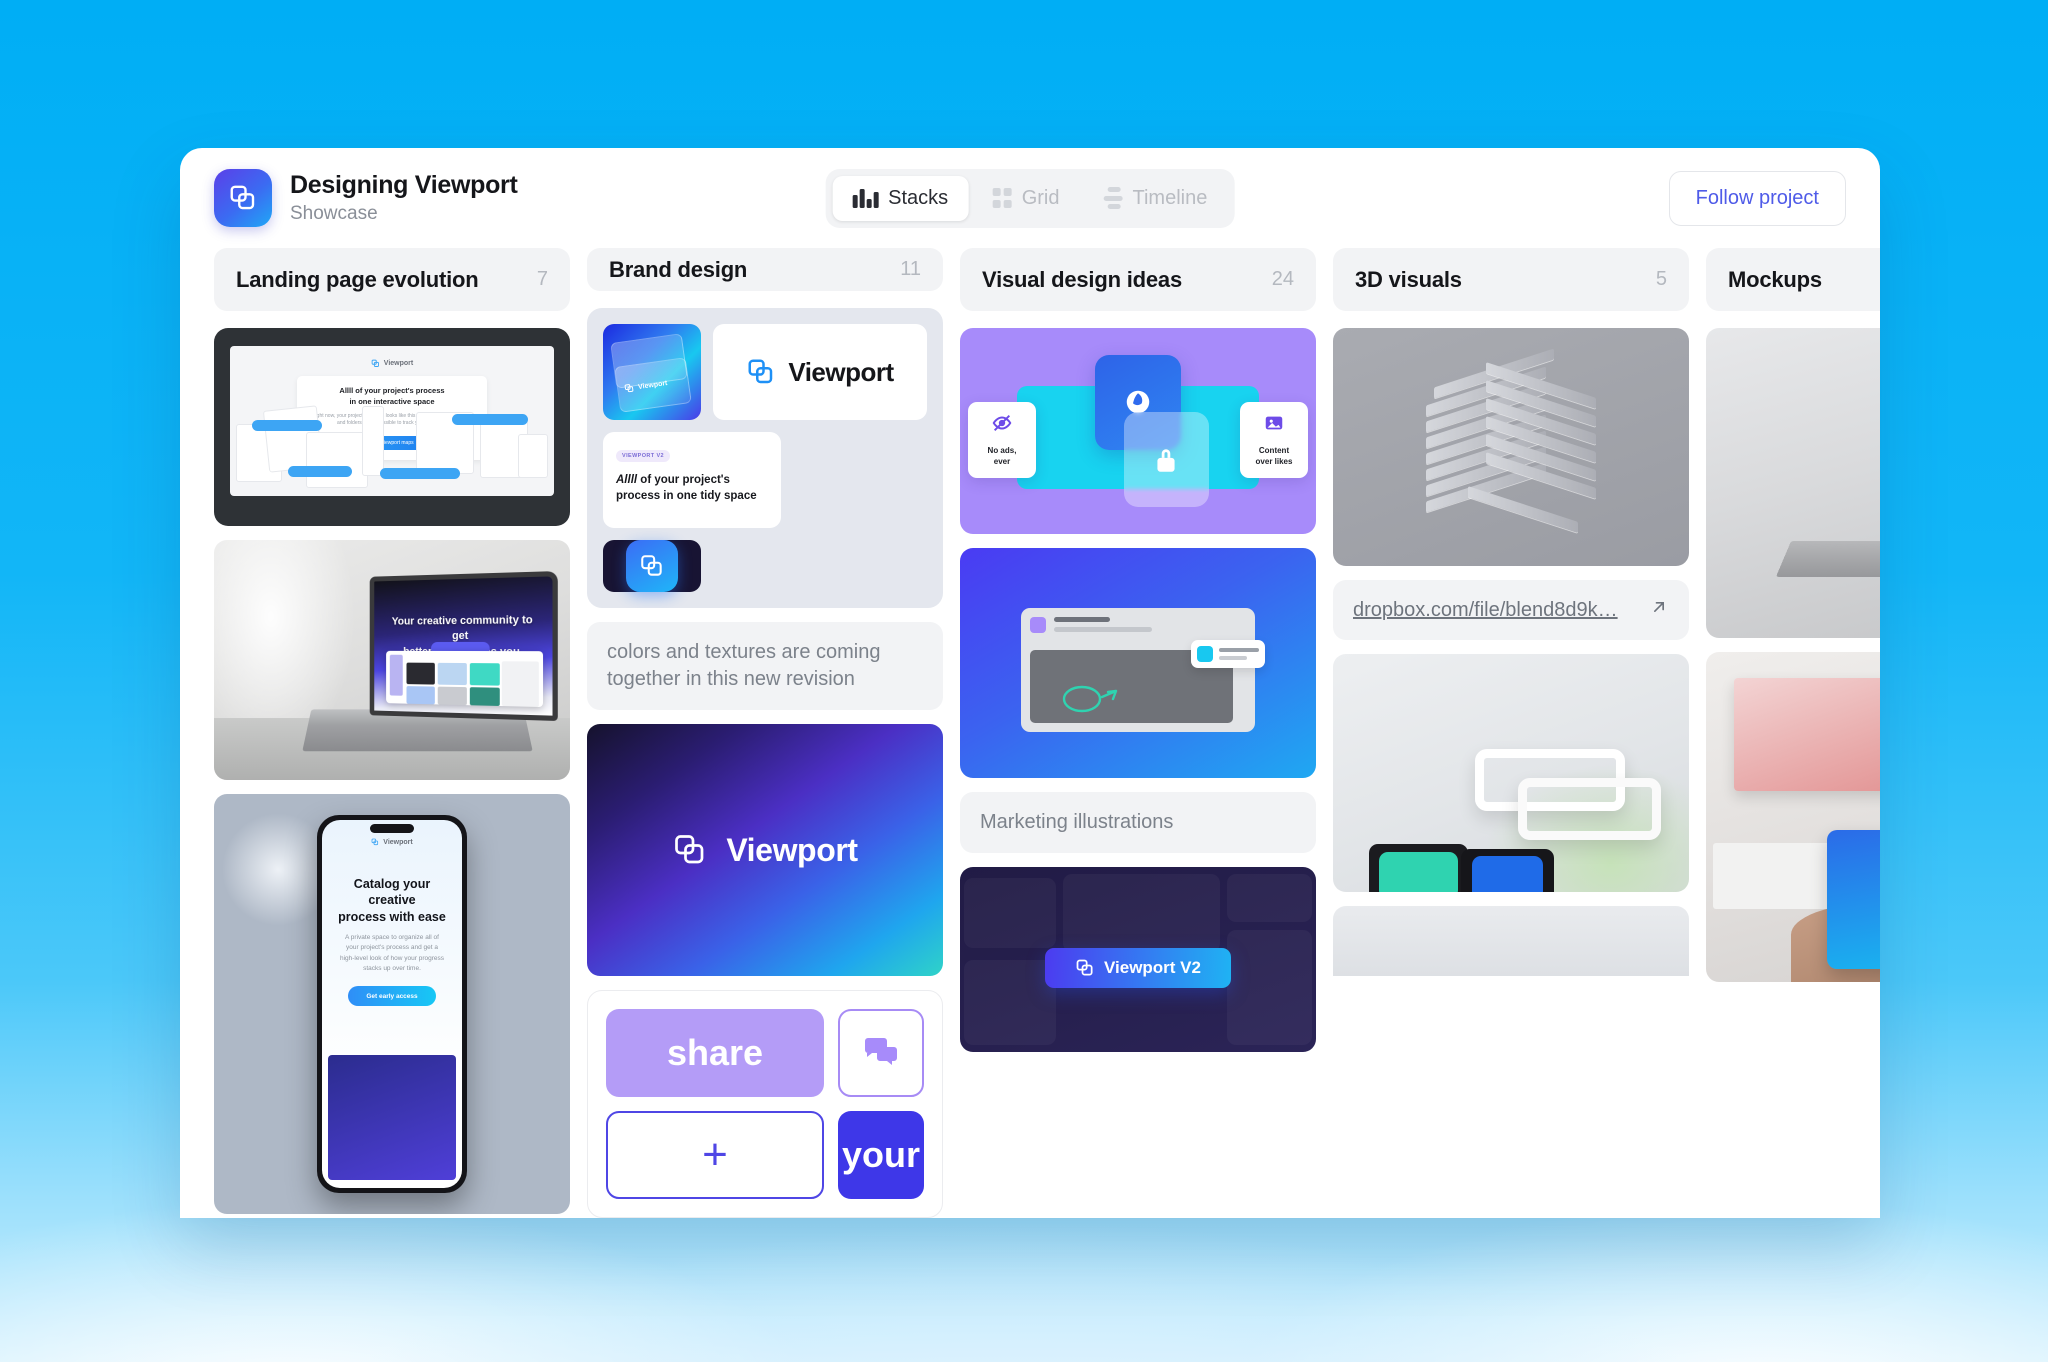 Image resolution: width=2048 pixels, height=1362 pixels. What do you see at coordinates (1807, 734) in the screenshot?
I see `book-stack` at bounding box center [1807, 734].